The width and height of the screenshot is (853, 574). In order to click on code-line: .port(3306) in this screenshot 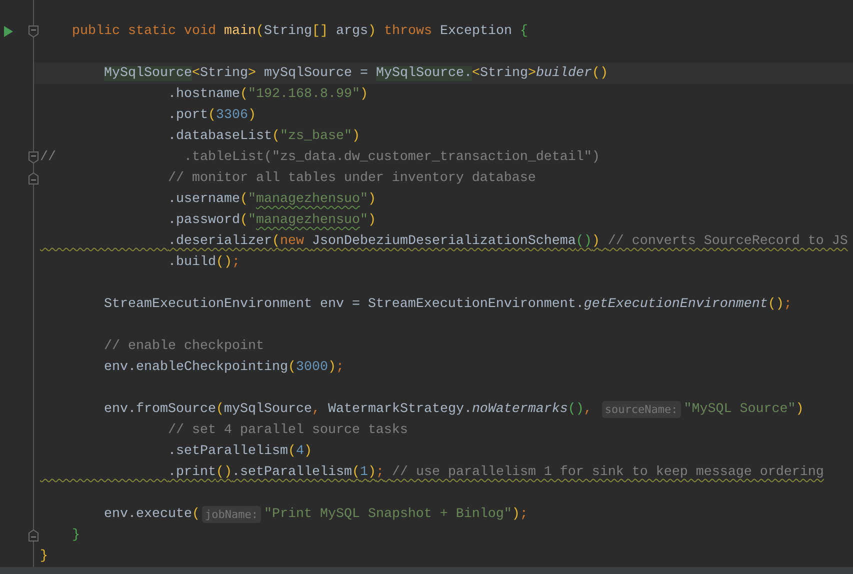, I will do `click(211, 116)`.